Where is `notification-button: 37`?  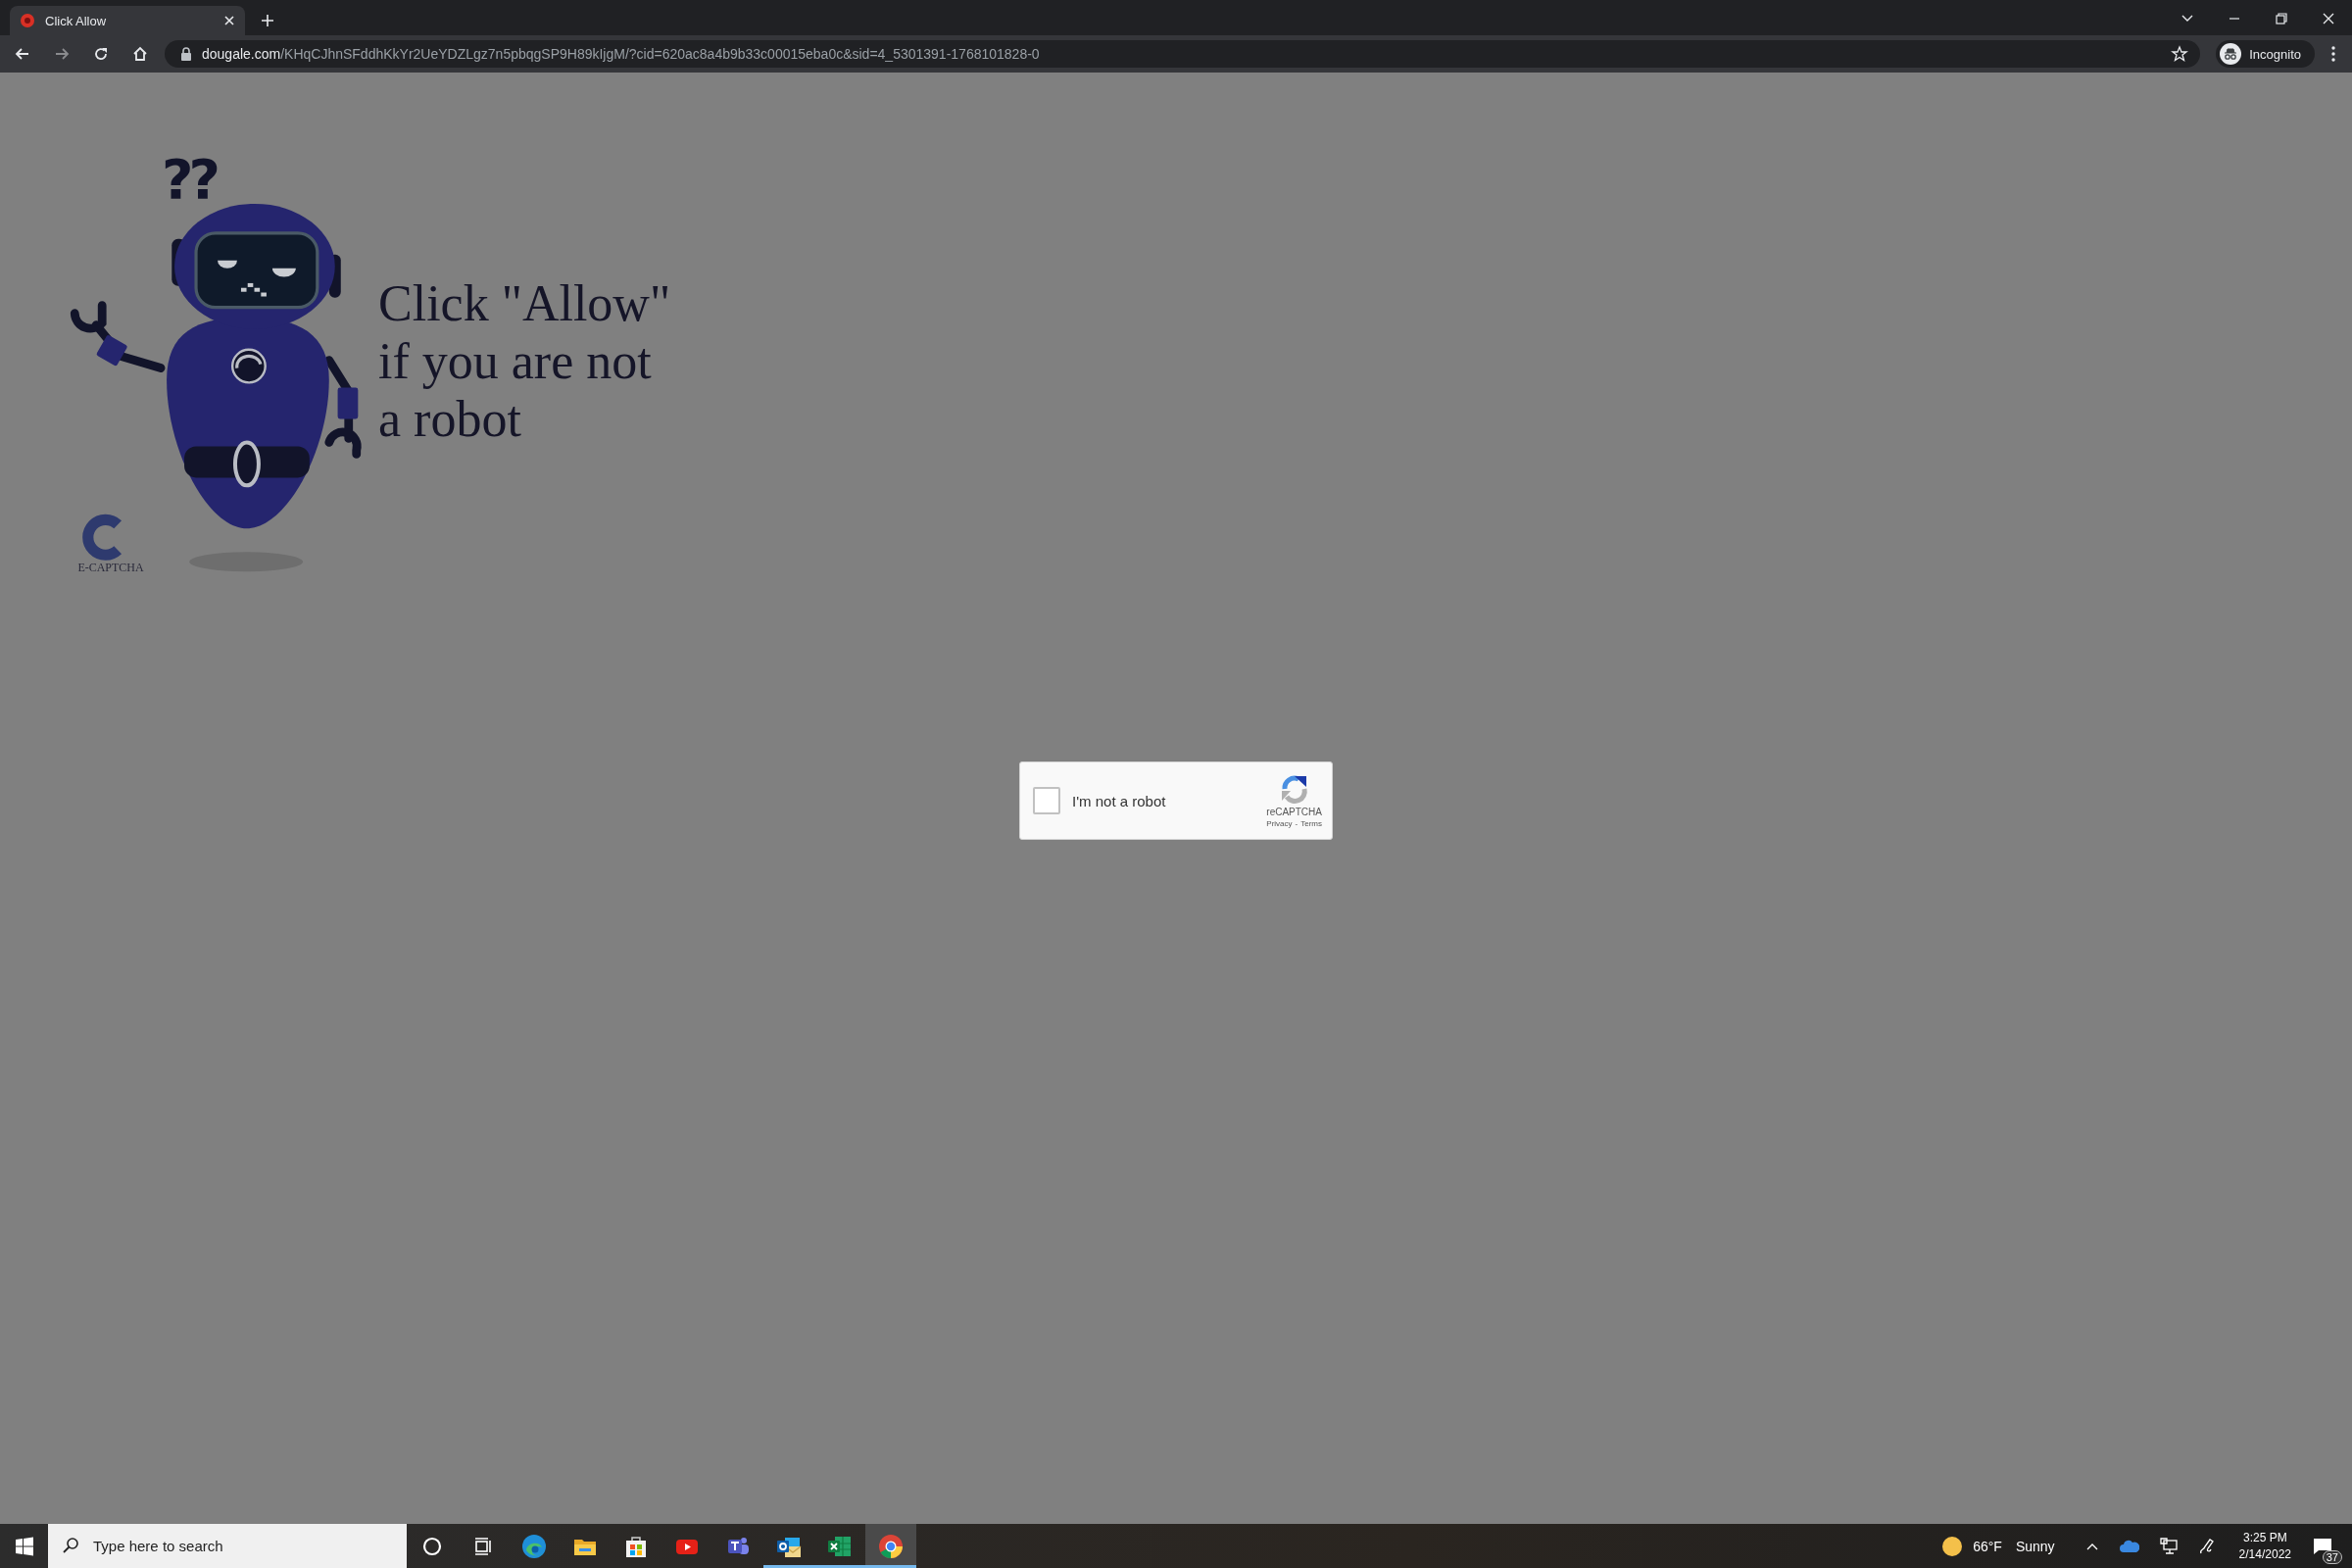
notification-button: 37 is located at coordinates (2322, 1546).